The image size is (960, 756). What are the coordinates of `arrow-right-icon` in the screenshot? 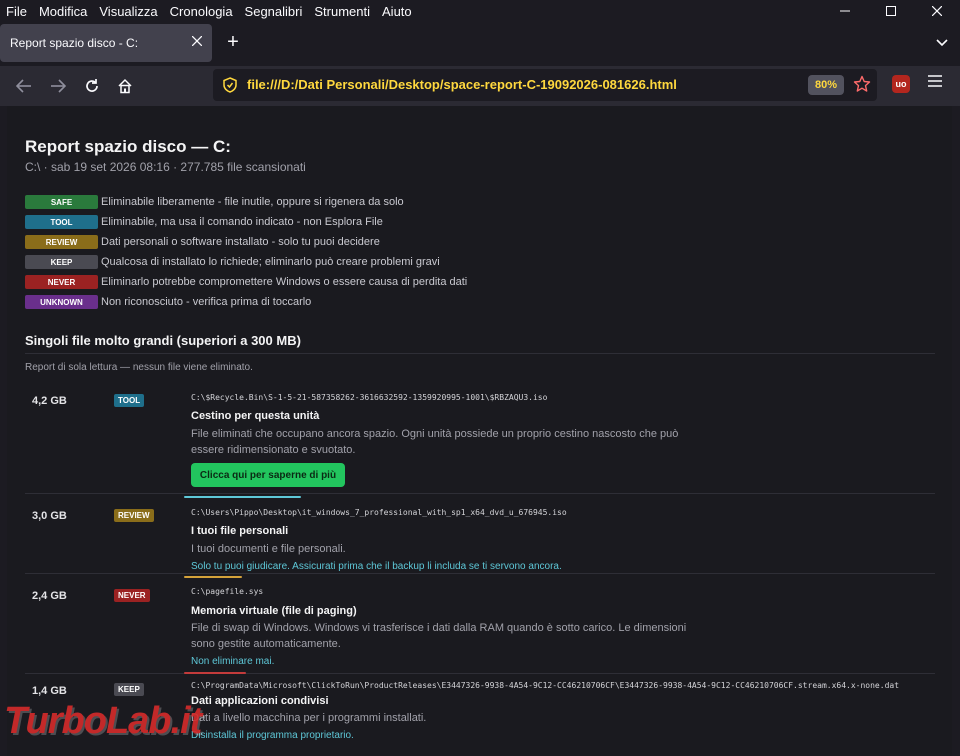 It's located at (58, 86).